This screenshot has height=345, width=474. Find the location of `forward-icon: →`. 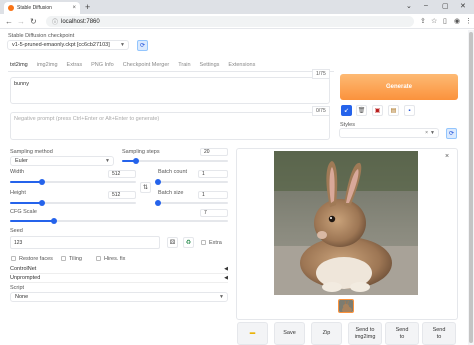

forward-icon: → is located at coordinates (21, 21).